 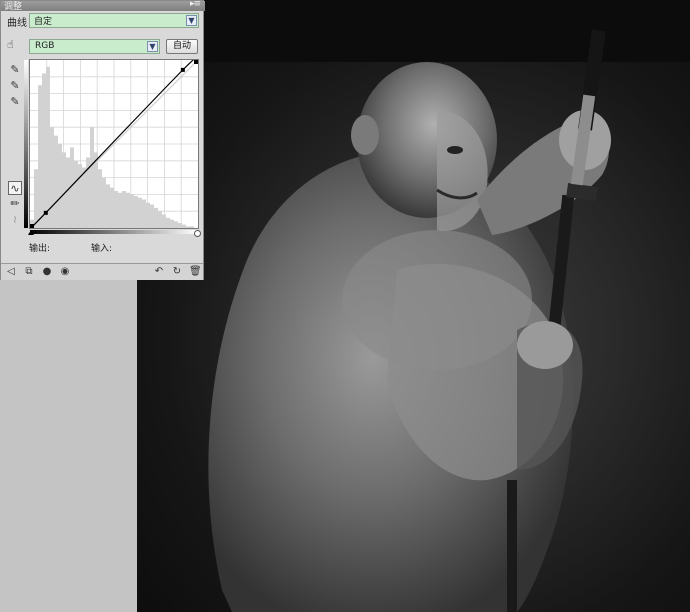 I want to click on eyedropper-black-icon: ✎, so click(x=15, y=70).